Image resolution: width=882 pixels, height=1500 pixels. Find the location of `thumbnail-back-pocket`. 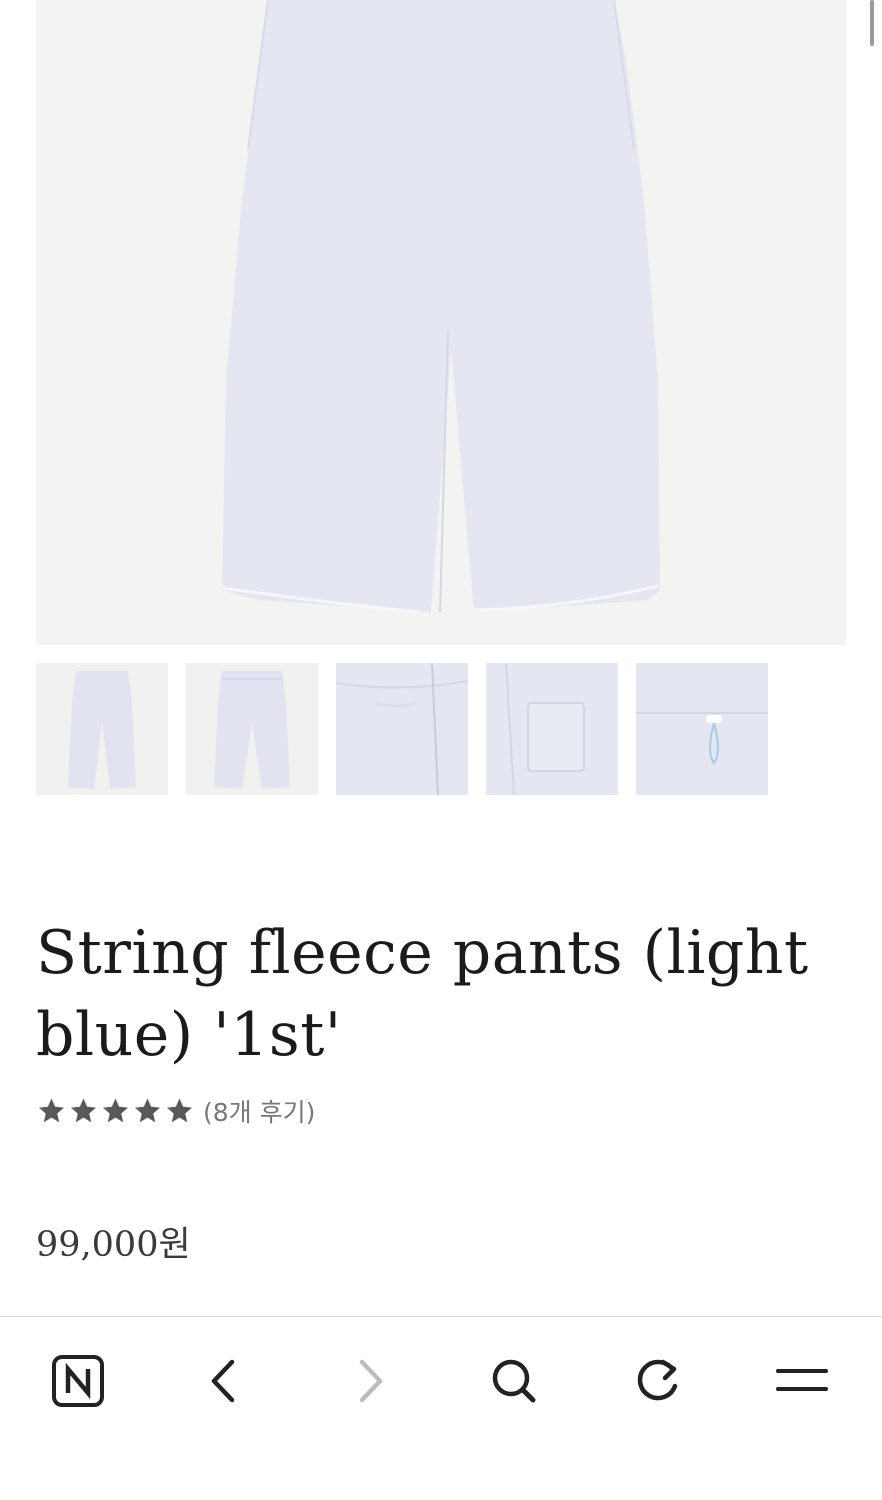

thumbnail-back-pocket is located at coordinates (552, 729).